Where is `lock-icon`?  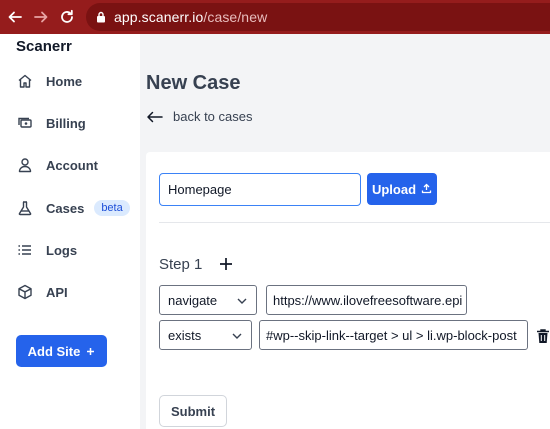 lock-icon is located at coordinates (101, 17).